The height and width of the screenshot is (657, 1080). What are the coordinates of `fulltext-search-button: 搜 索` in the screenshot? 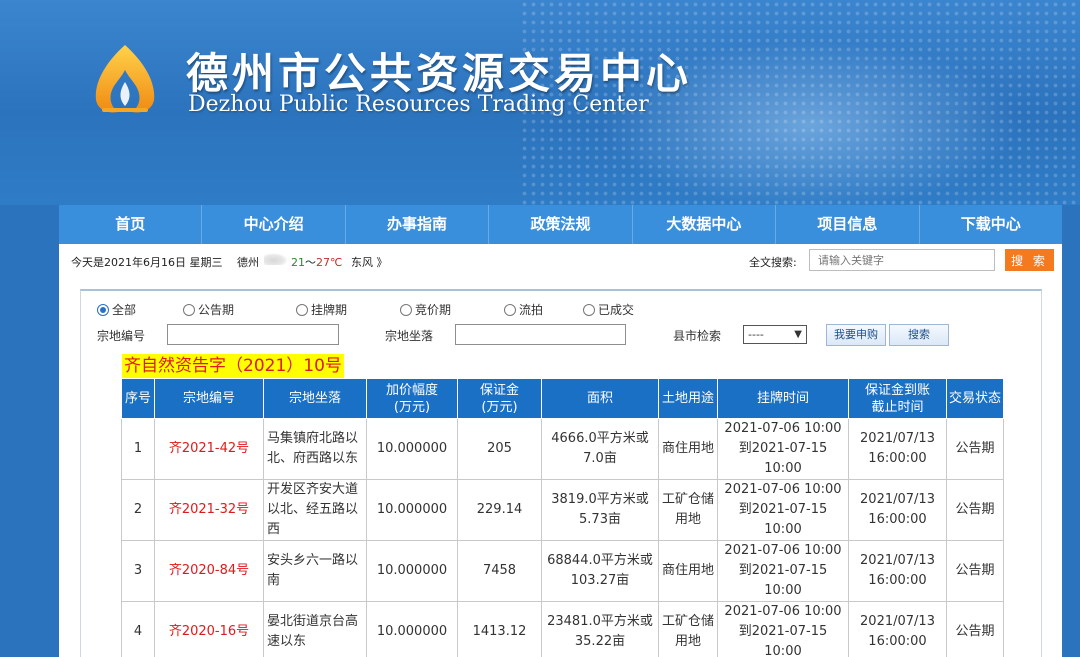 It's located at (1029, 260).